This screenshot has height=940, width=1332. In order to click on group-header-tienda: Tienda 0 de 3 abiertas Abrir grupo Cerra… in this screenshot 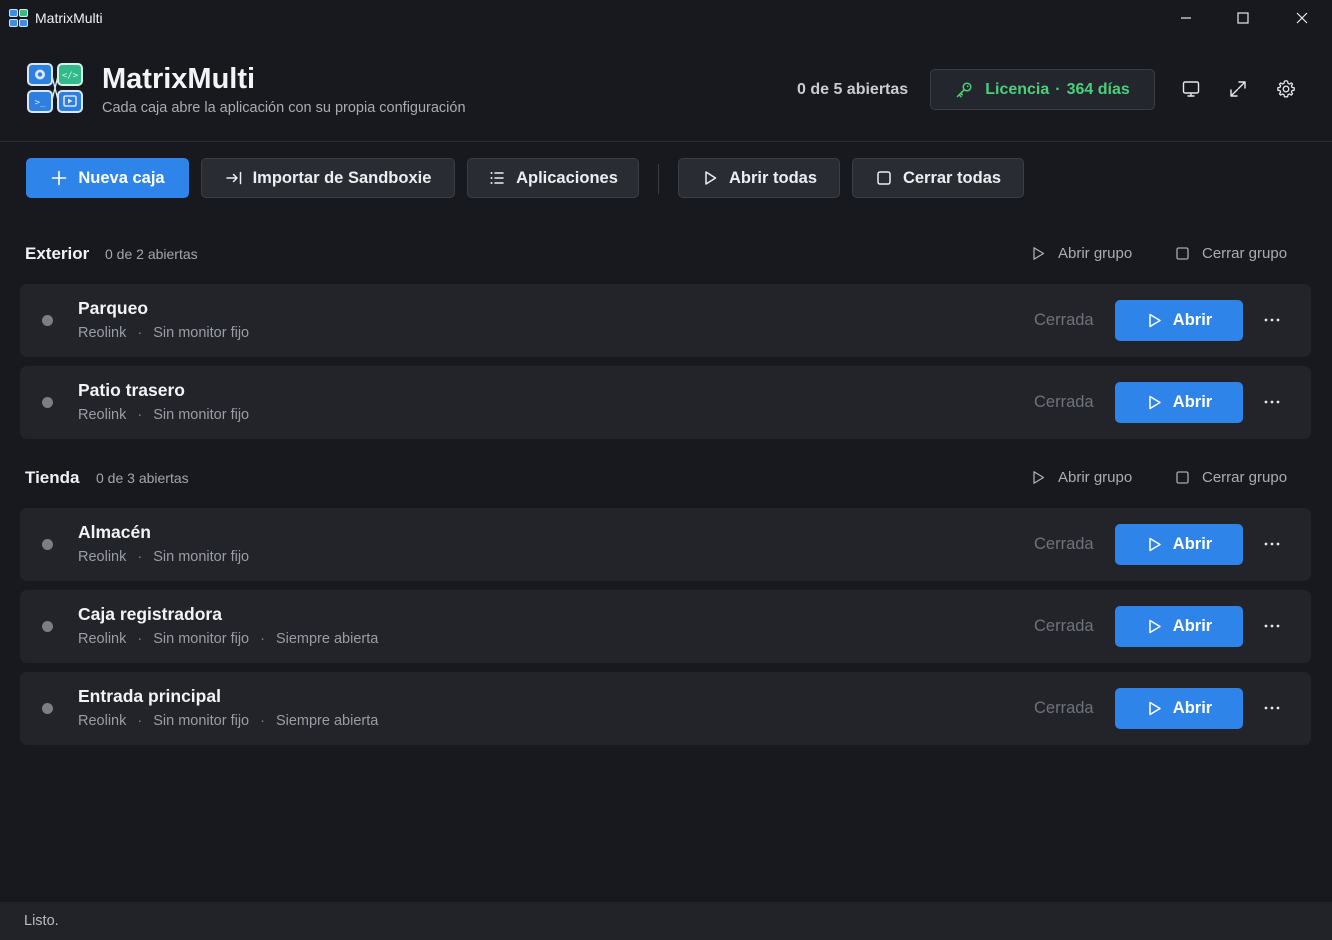, I will do `click(668, 480)`.